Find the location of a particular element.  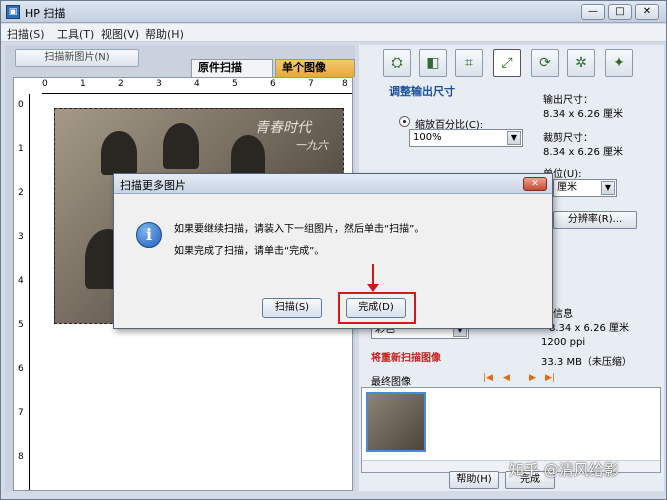

color-adjust-icon: ◧ is located at coordinates (433, 63).